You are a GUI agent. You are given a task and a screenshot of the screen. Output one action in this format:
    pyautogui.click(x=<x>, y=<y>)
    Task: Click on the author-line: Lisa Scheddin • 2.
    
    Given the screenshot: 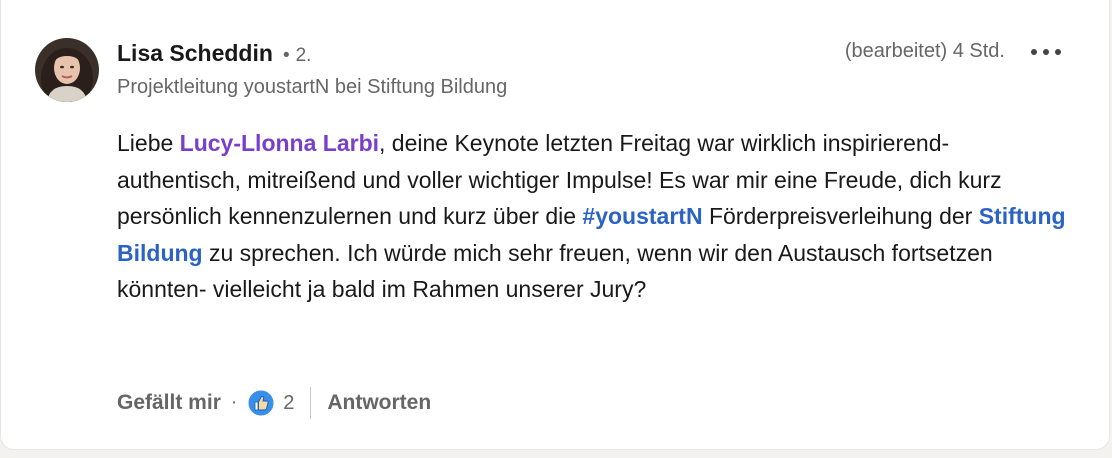 What is the action you would take?
    pyautogui.click(x=214, y=53)
    